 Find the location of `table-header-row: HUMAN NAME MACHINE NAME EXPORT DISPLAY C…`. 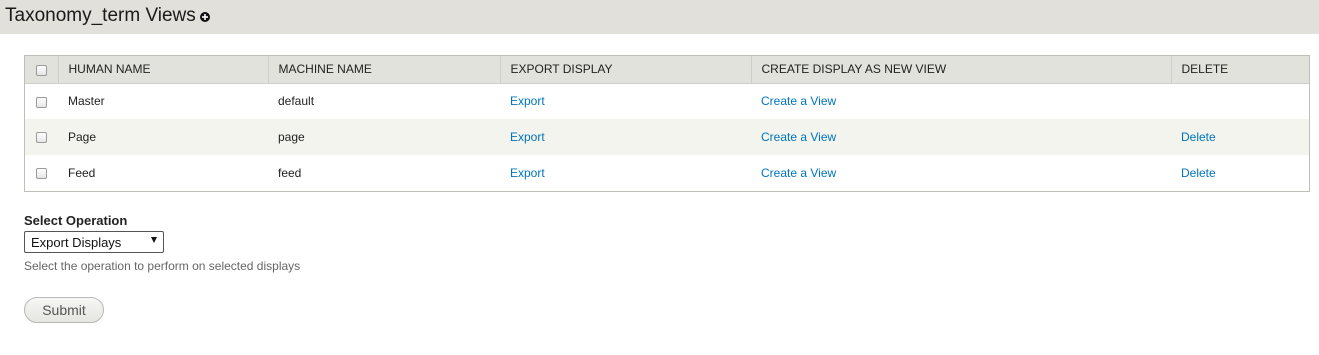

table-header-row: HUMAN NAME MACHINE NAME EXPORT DISPLAY C… is located at coordinates (667, 70).